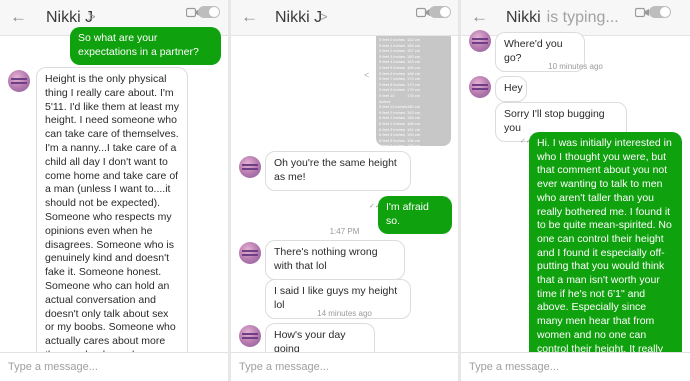 The height and width of the screenshot is (381, 690). What do you see at coordinates (344, 231) in the screenshot?
I see `timestamp: 1:47 PM` at bounding box center [344, 231].